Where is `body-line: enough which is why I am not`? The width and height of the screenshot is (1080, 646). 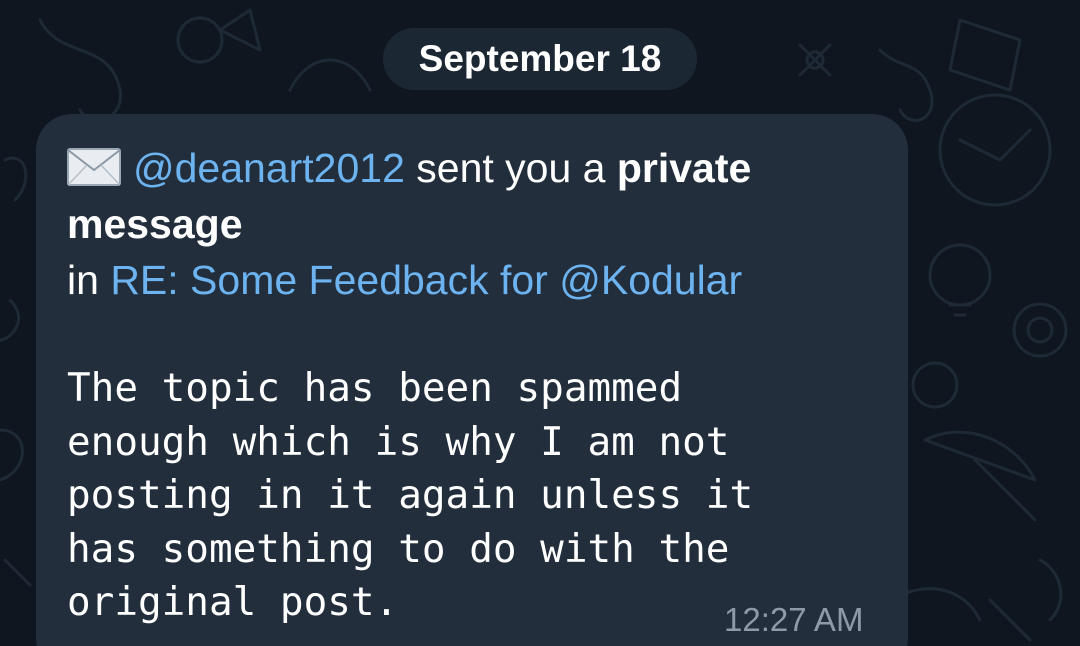
body-line: enough which is why I am not is located at coordinates (398, 442).